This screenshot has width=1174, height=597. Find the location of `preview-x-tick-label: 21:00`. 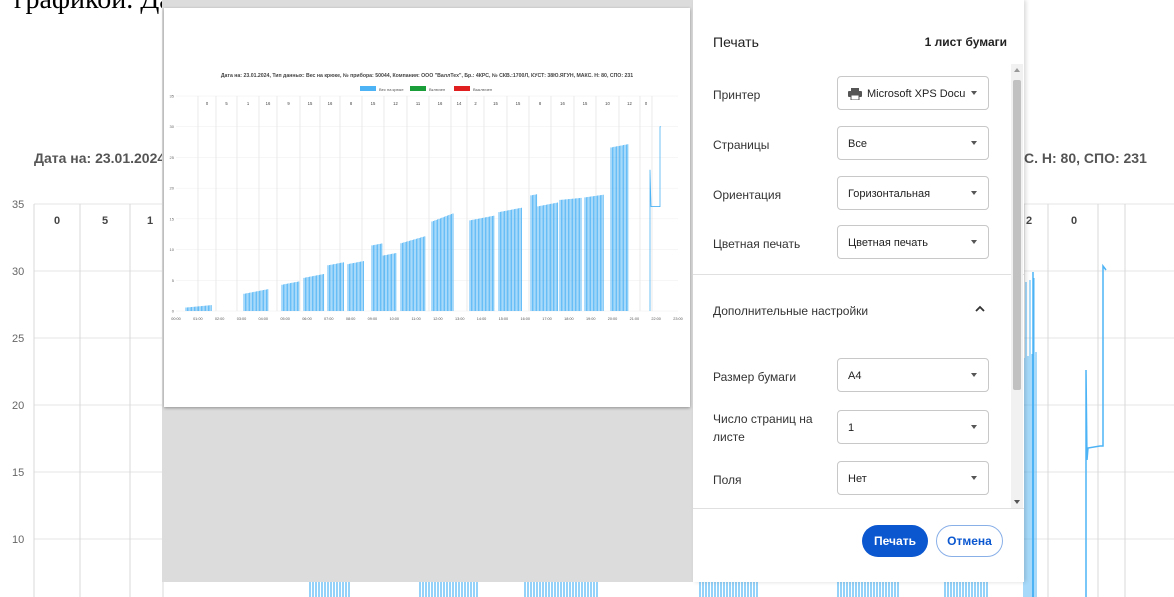

preview-x-tick-label: 21:00 is located at coordinates (635, 319).